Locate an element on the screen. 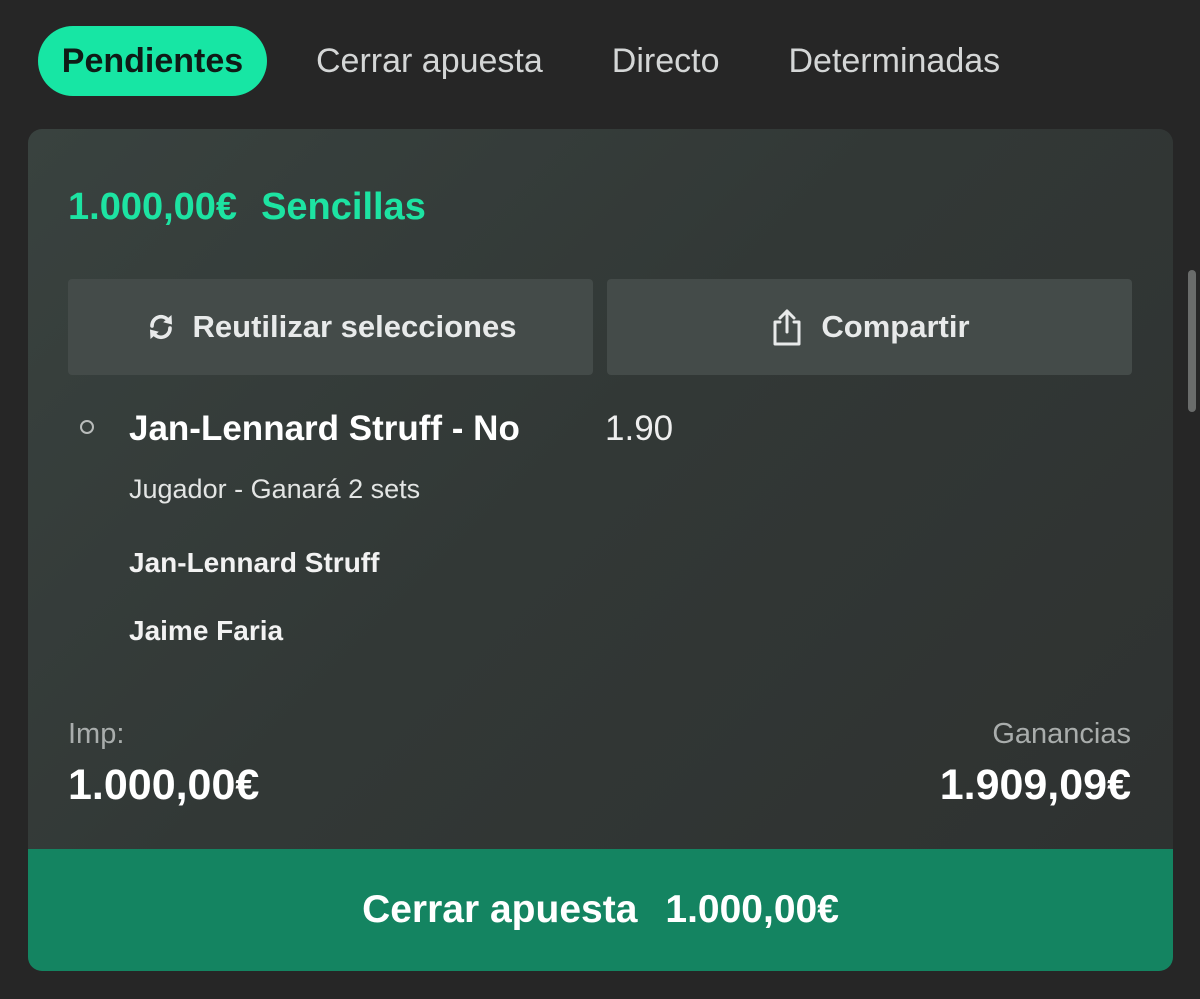  tab-pendientes: Pendientes is located at coordinates (152, 61).